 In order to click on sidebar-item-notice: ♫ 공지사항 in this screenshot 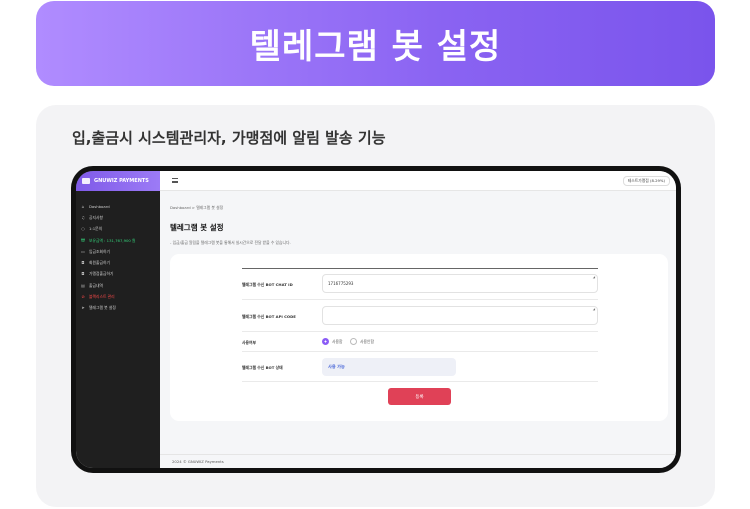, I will do `click(118, 217)`.